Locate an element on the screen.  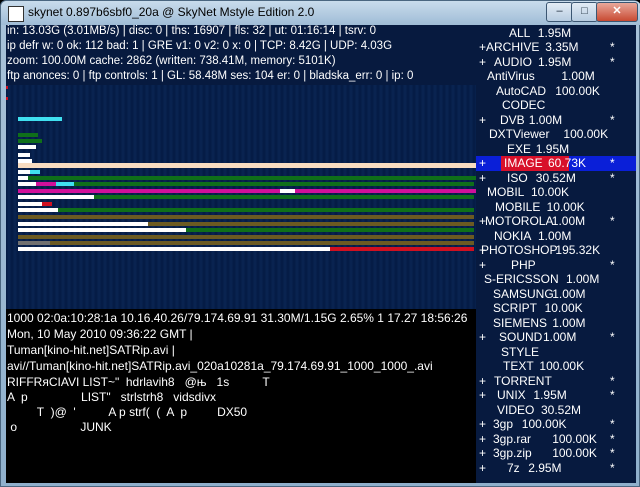
category-label: 3gp is located at coordinates (503, 424).